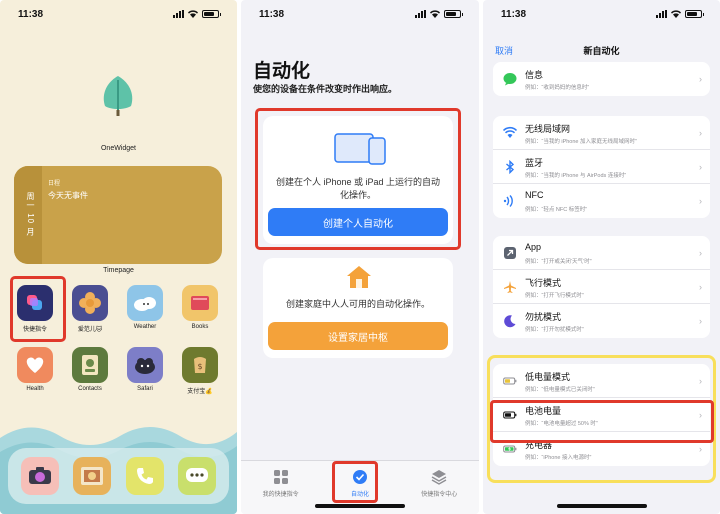 Image resolution: width=720 pixels, height=514 pixels. I want to click on app-health: Health, so click(35, 371).